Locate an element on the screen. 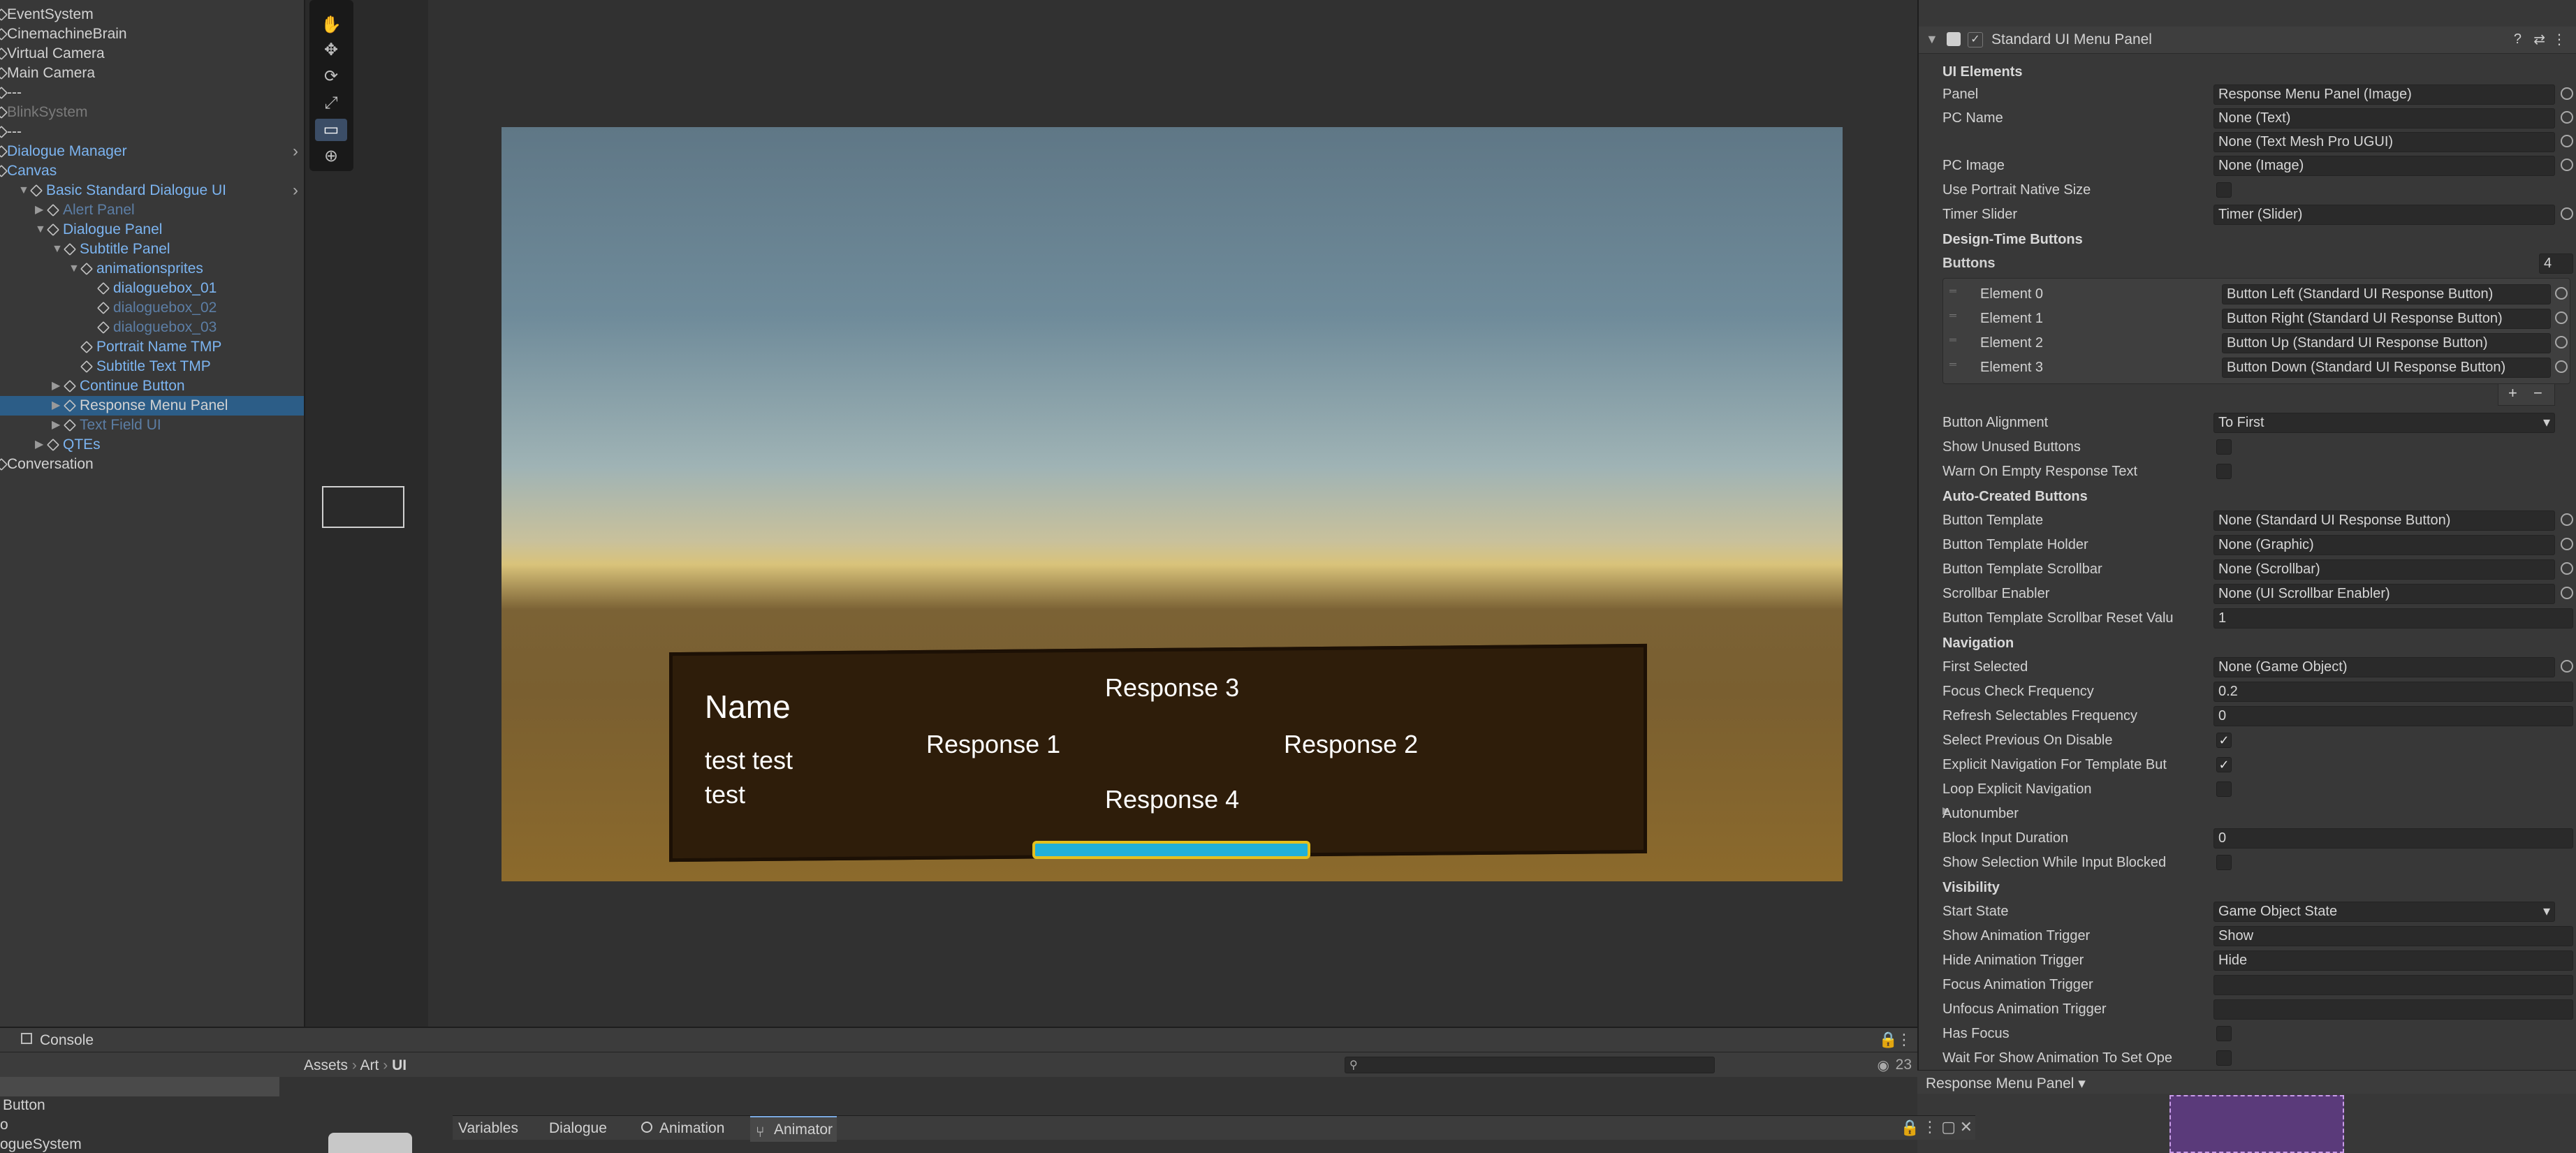 This screenshot has height=1153, width=2576. rotate-tool-icon: ⟳ is located at coordinates (331, 77).